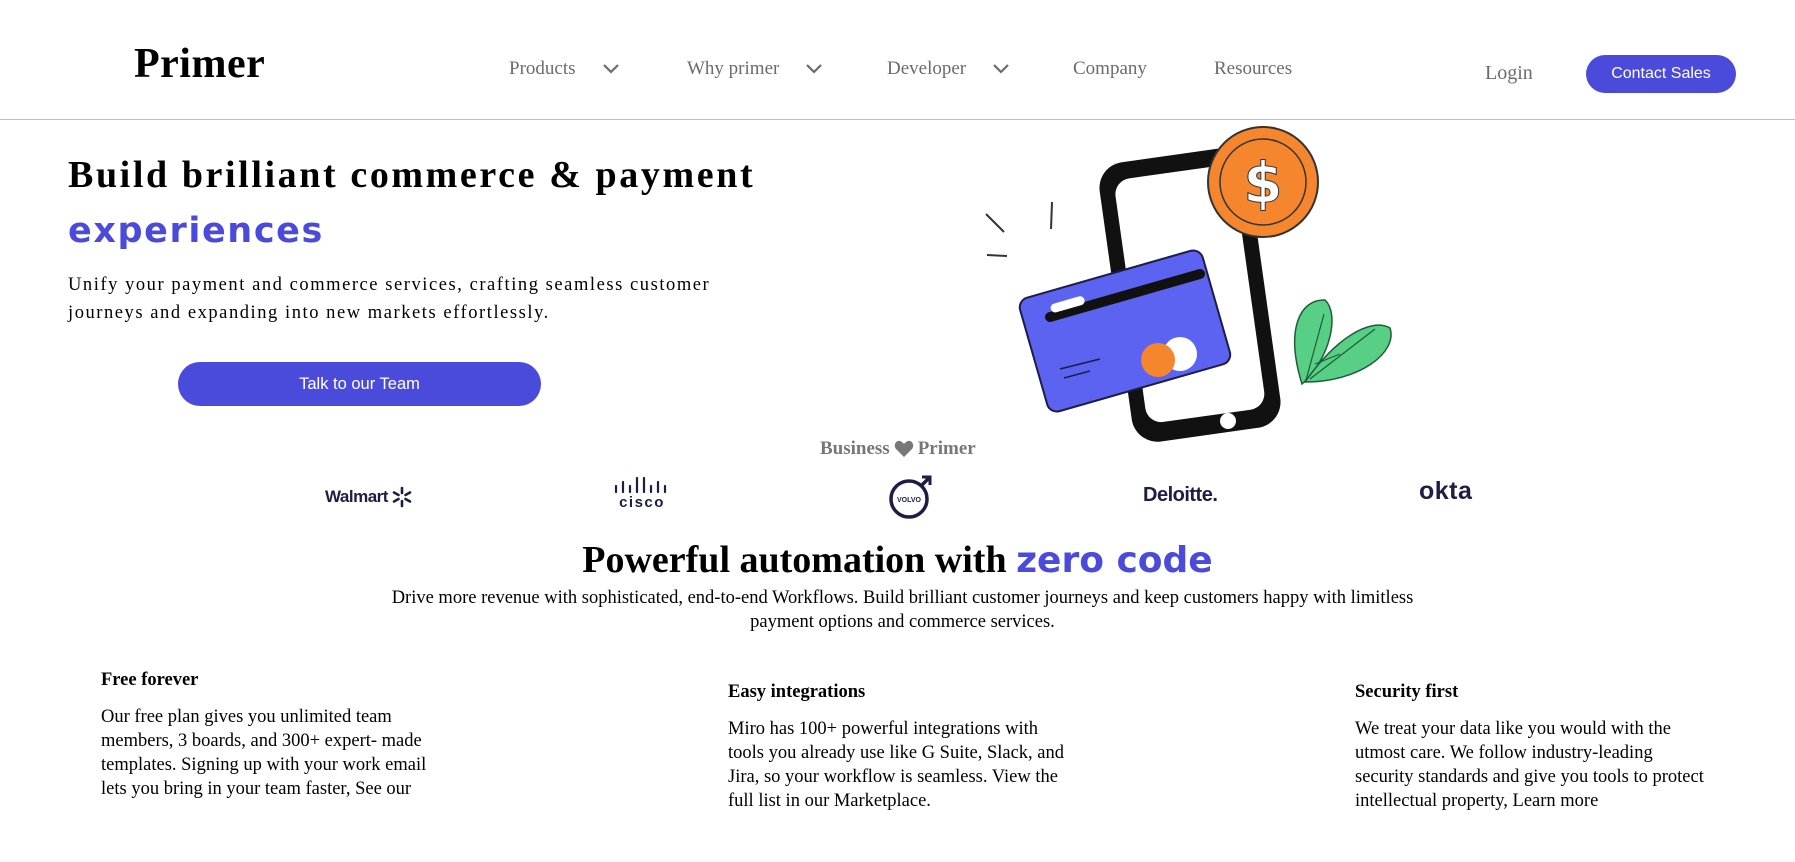 This screenshot has width=1795, height=862. I want to click on automation-title: Powerful automation with zero code, so click(897, 560).